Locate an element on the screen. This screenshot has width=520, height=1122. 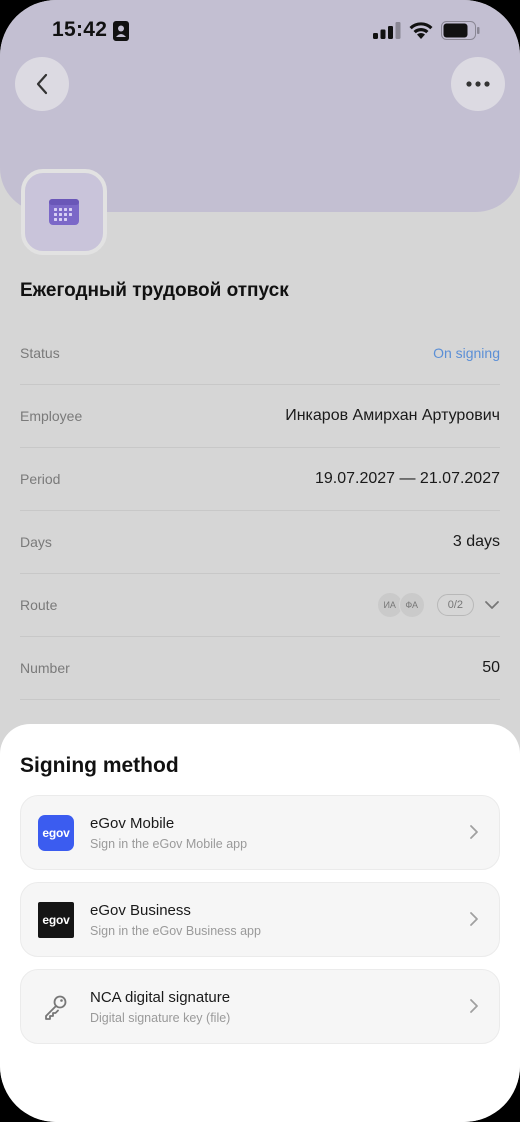
option-title: eGov Business is located at coordinates (140, 910).